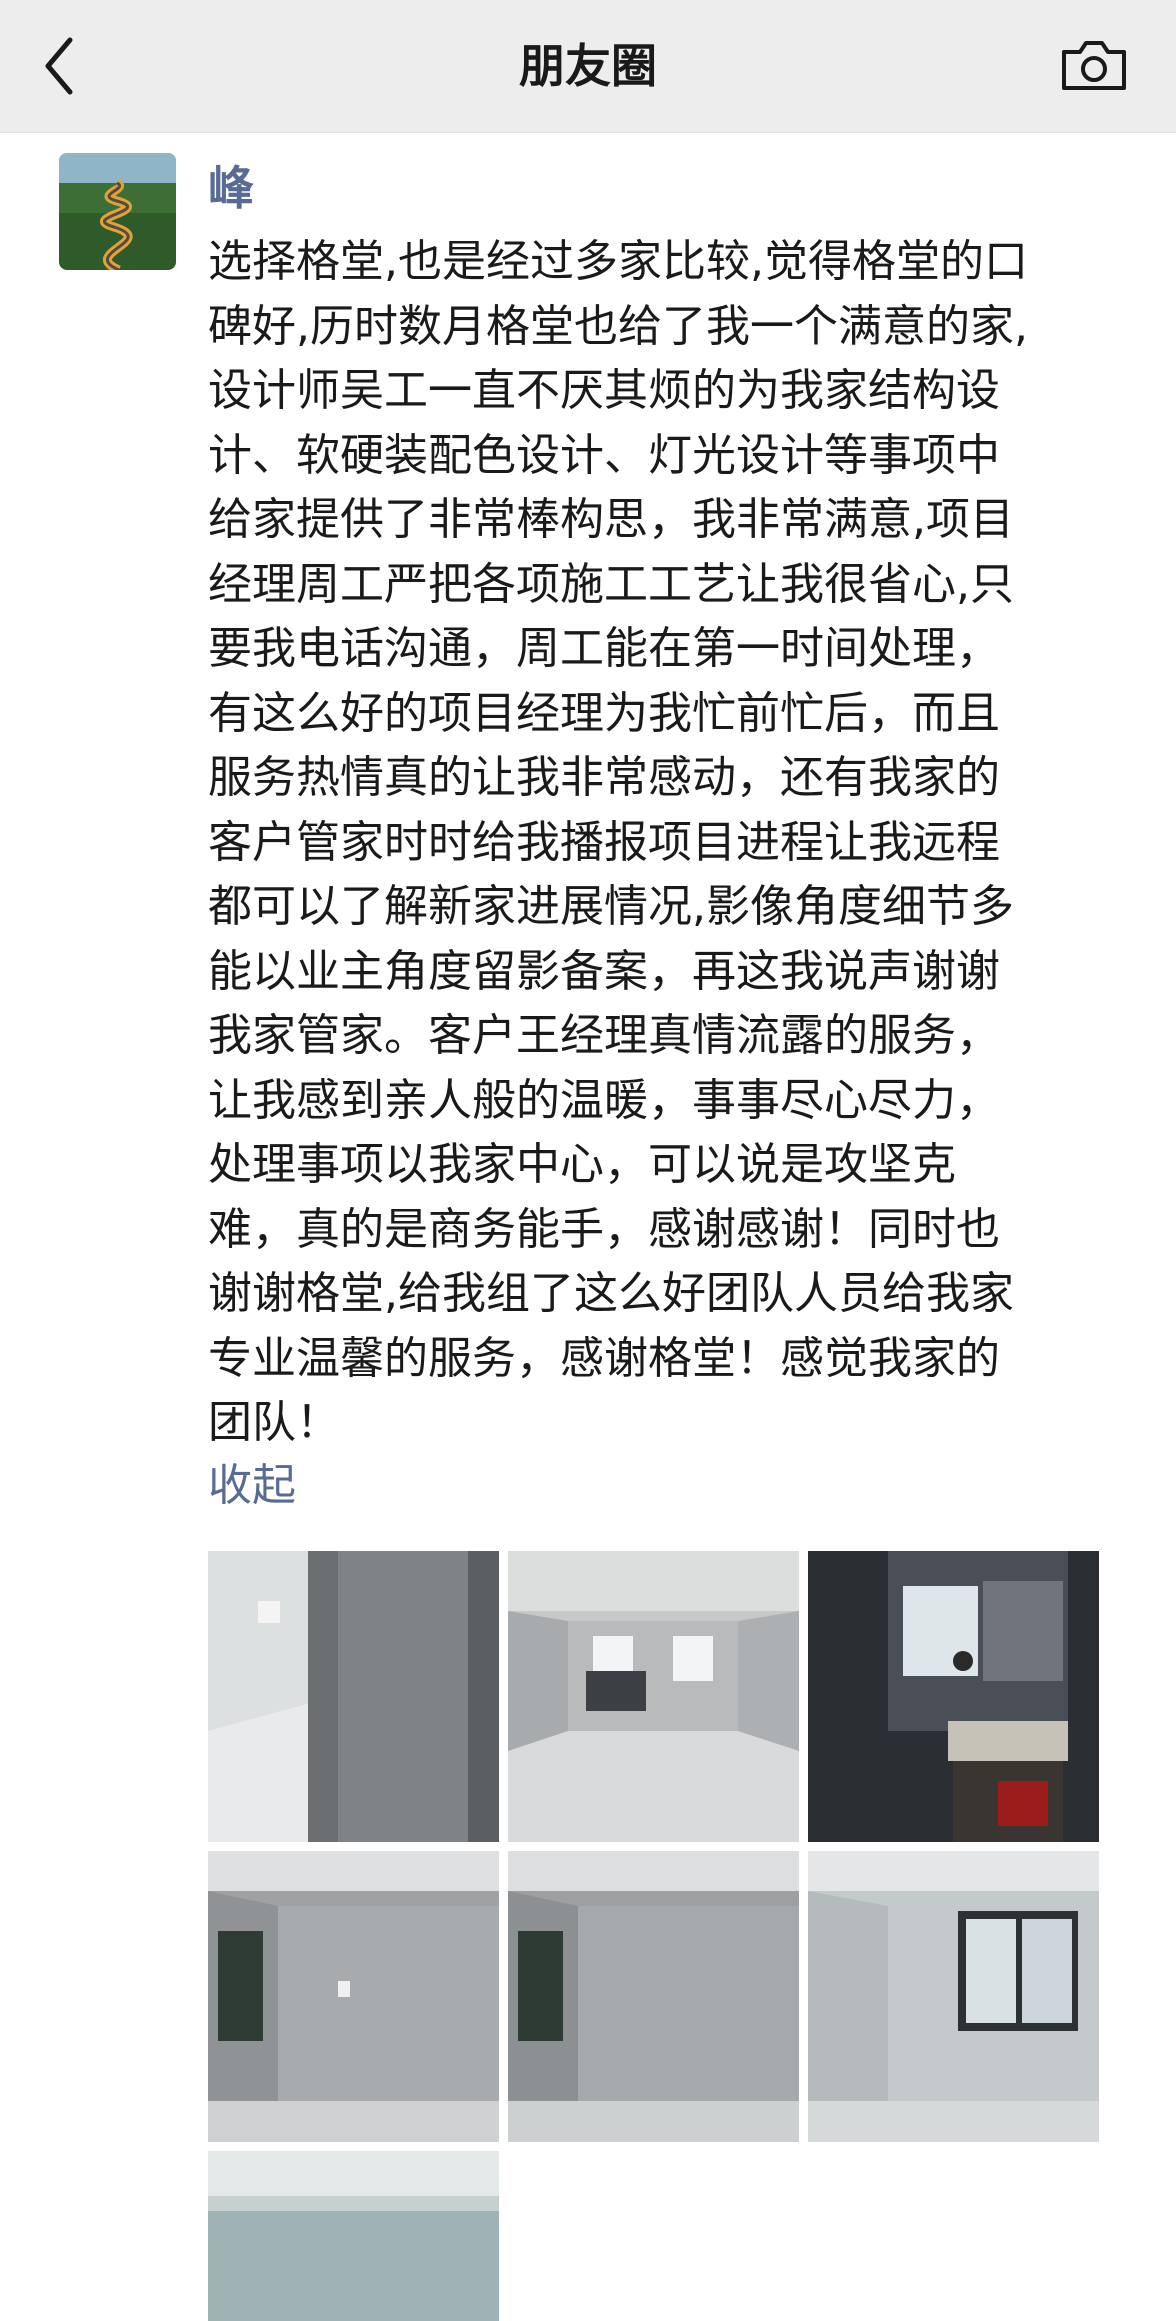  What do you see at coordinates (611, 519) in the screenshot?
I see `post-text-line: 给家提供了非常棒构思，我非常满意,项目` at bounding box center [611, 519].